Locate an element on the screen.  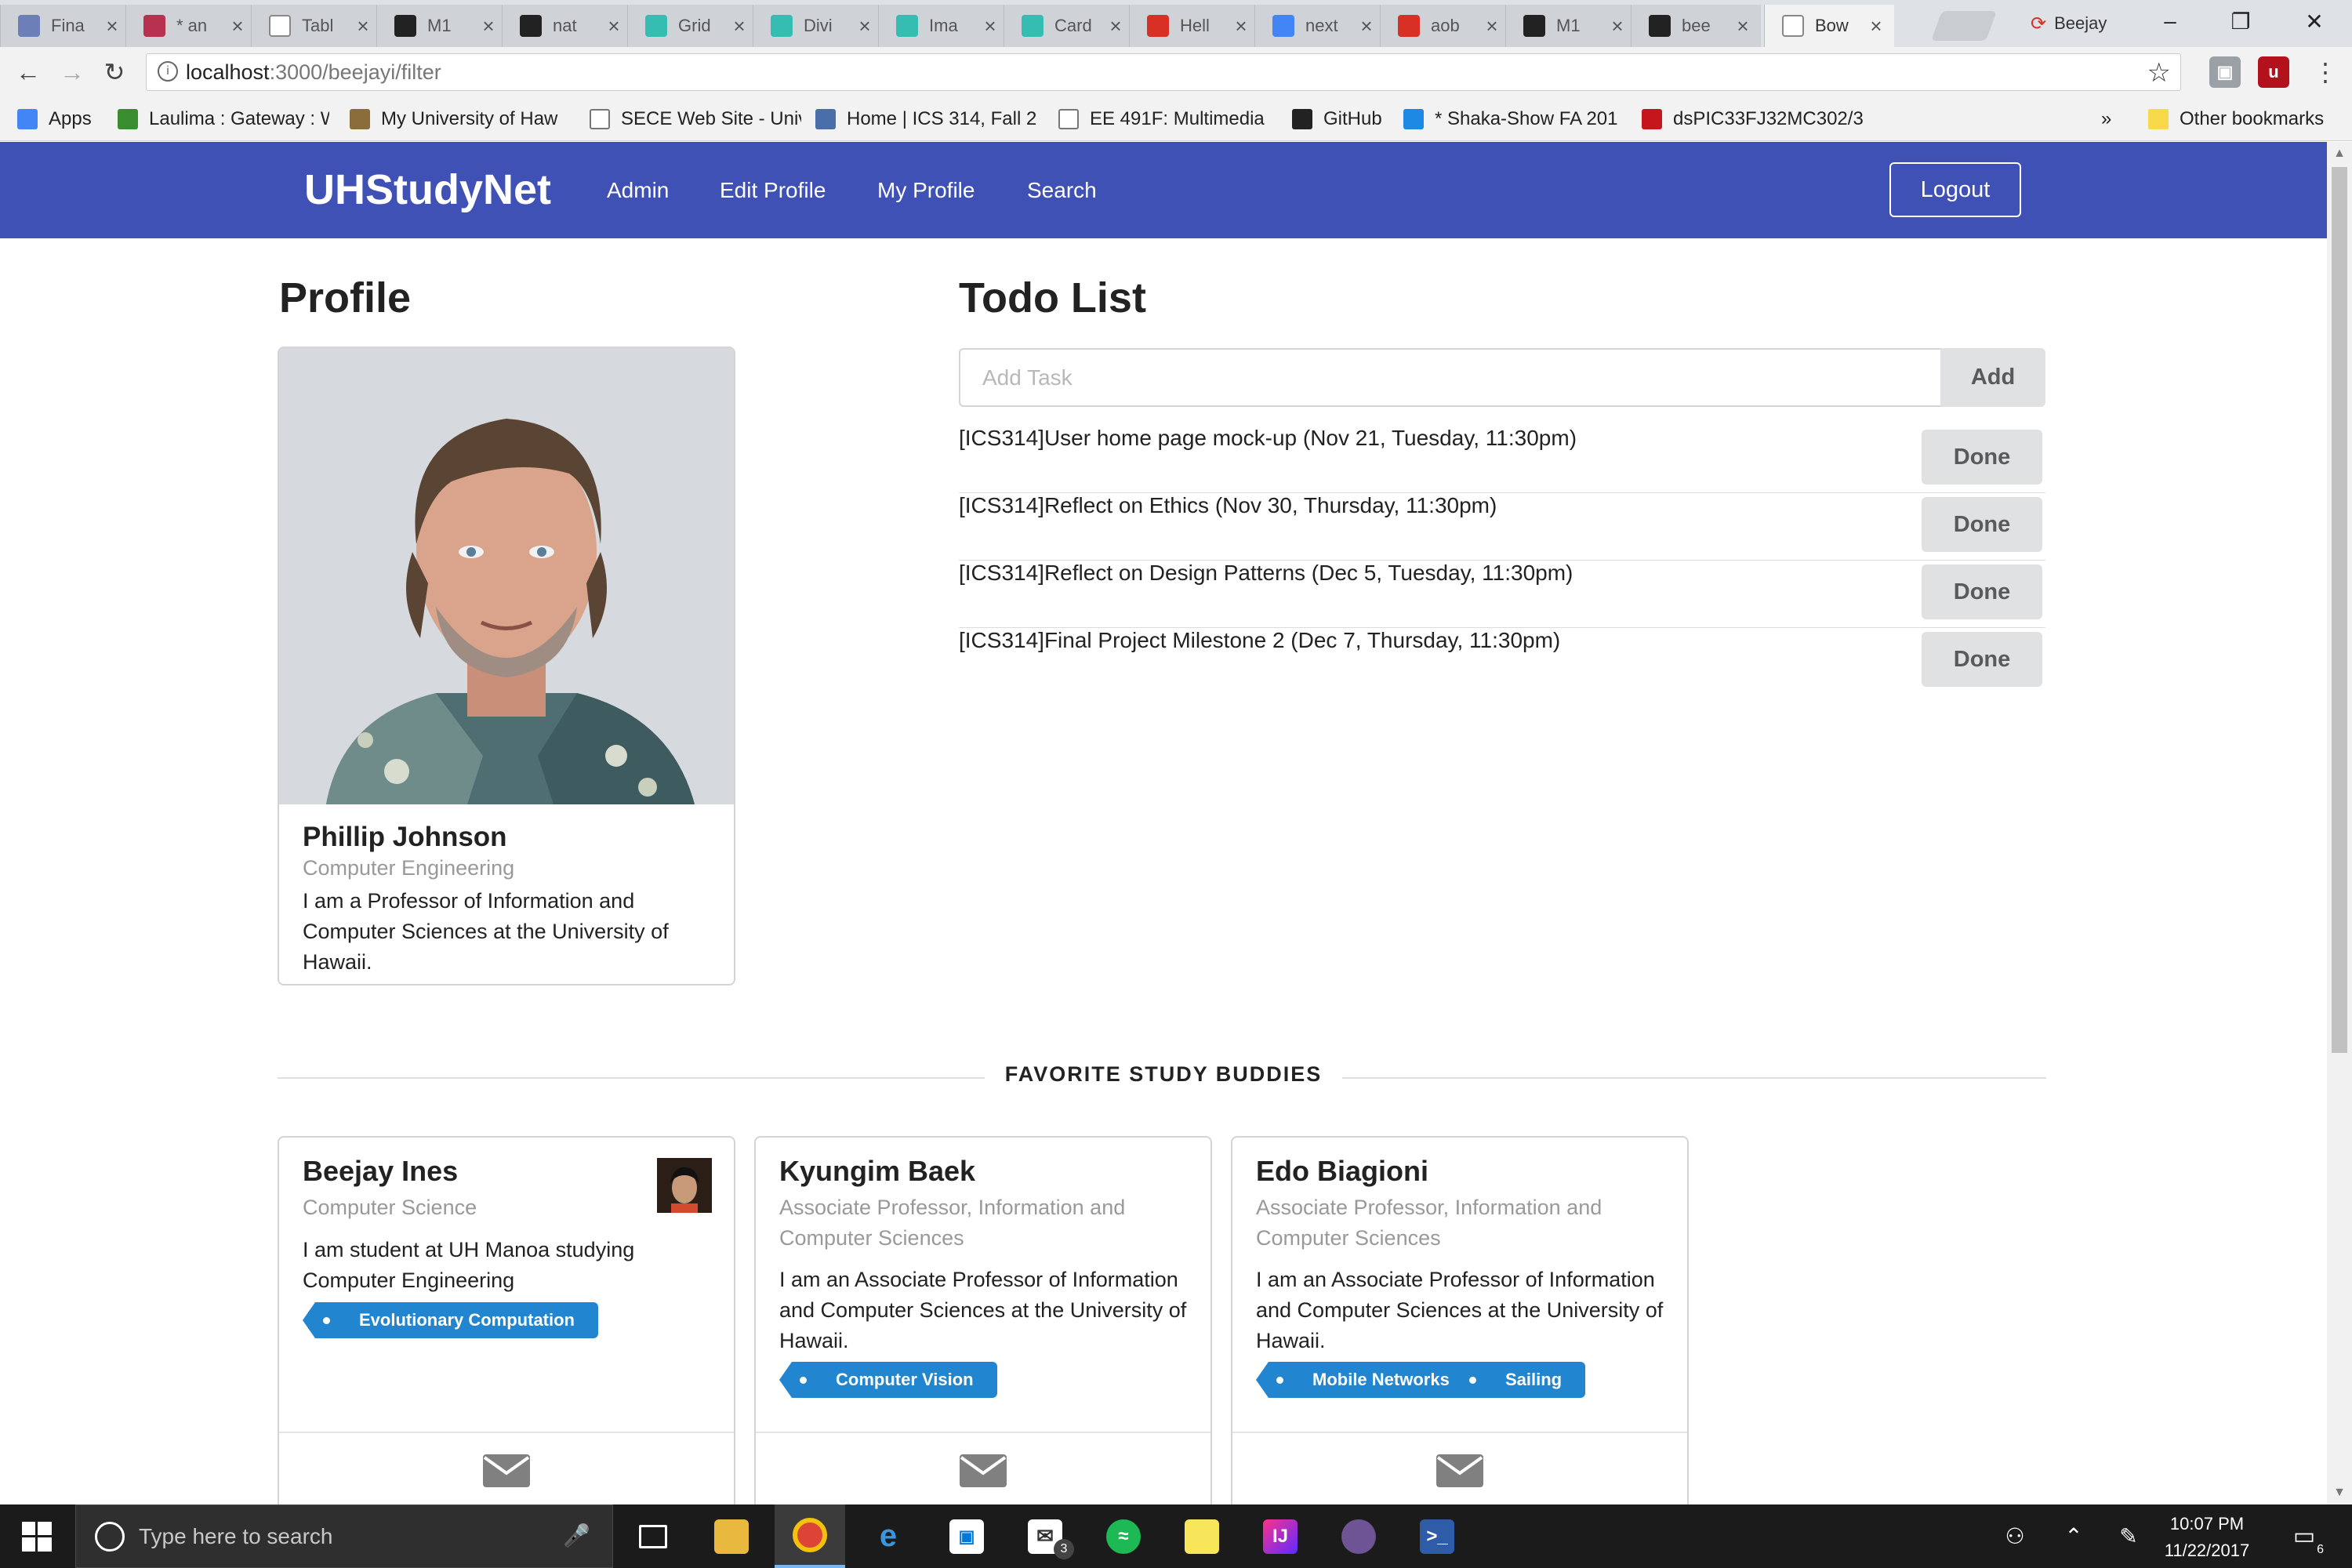
browser-tab: Fina × is located at coordinates (65, 26).